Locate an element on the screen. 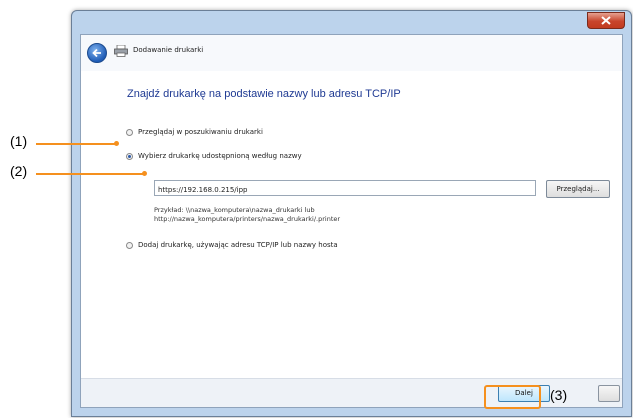 Image resolution: width=633 pixels, height=418 pixels. back-button is located at coordinates (97, 53).